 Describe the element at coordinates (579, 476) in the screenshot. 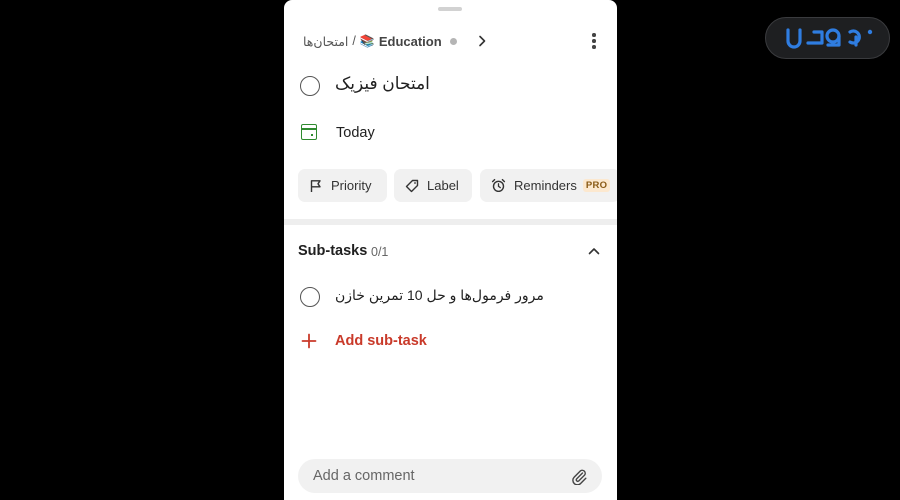

I see `paperclip-icon` at that location.